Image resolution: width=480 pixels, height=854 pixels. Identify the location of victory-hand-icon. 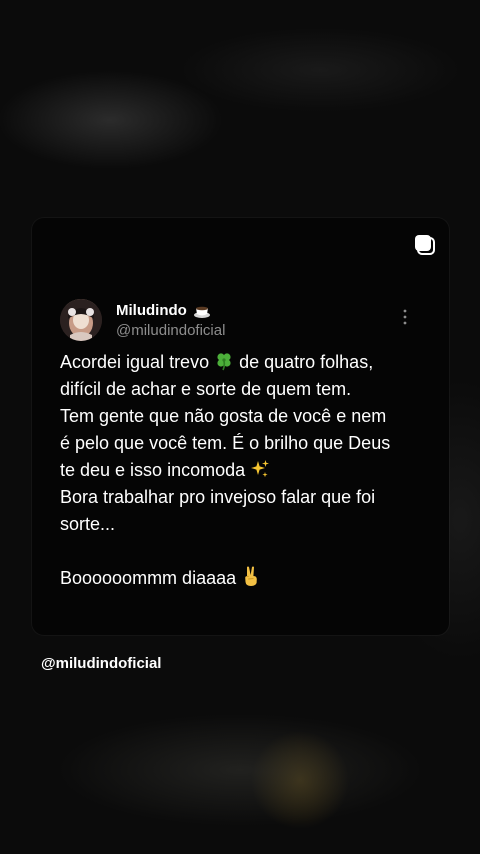
(251, 576).